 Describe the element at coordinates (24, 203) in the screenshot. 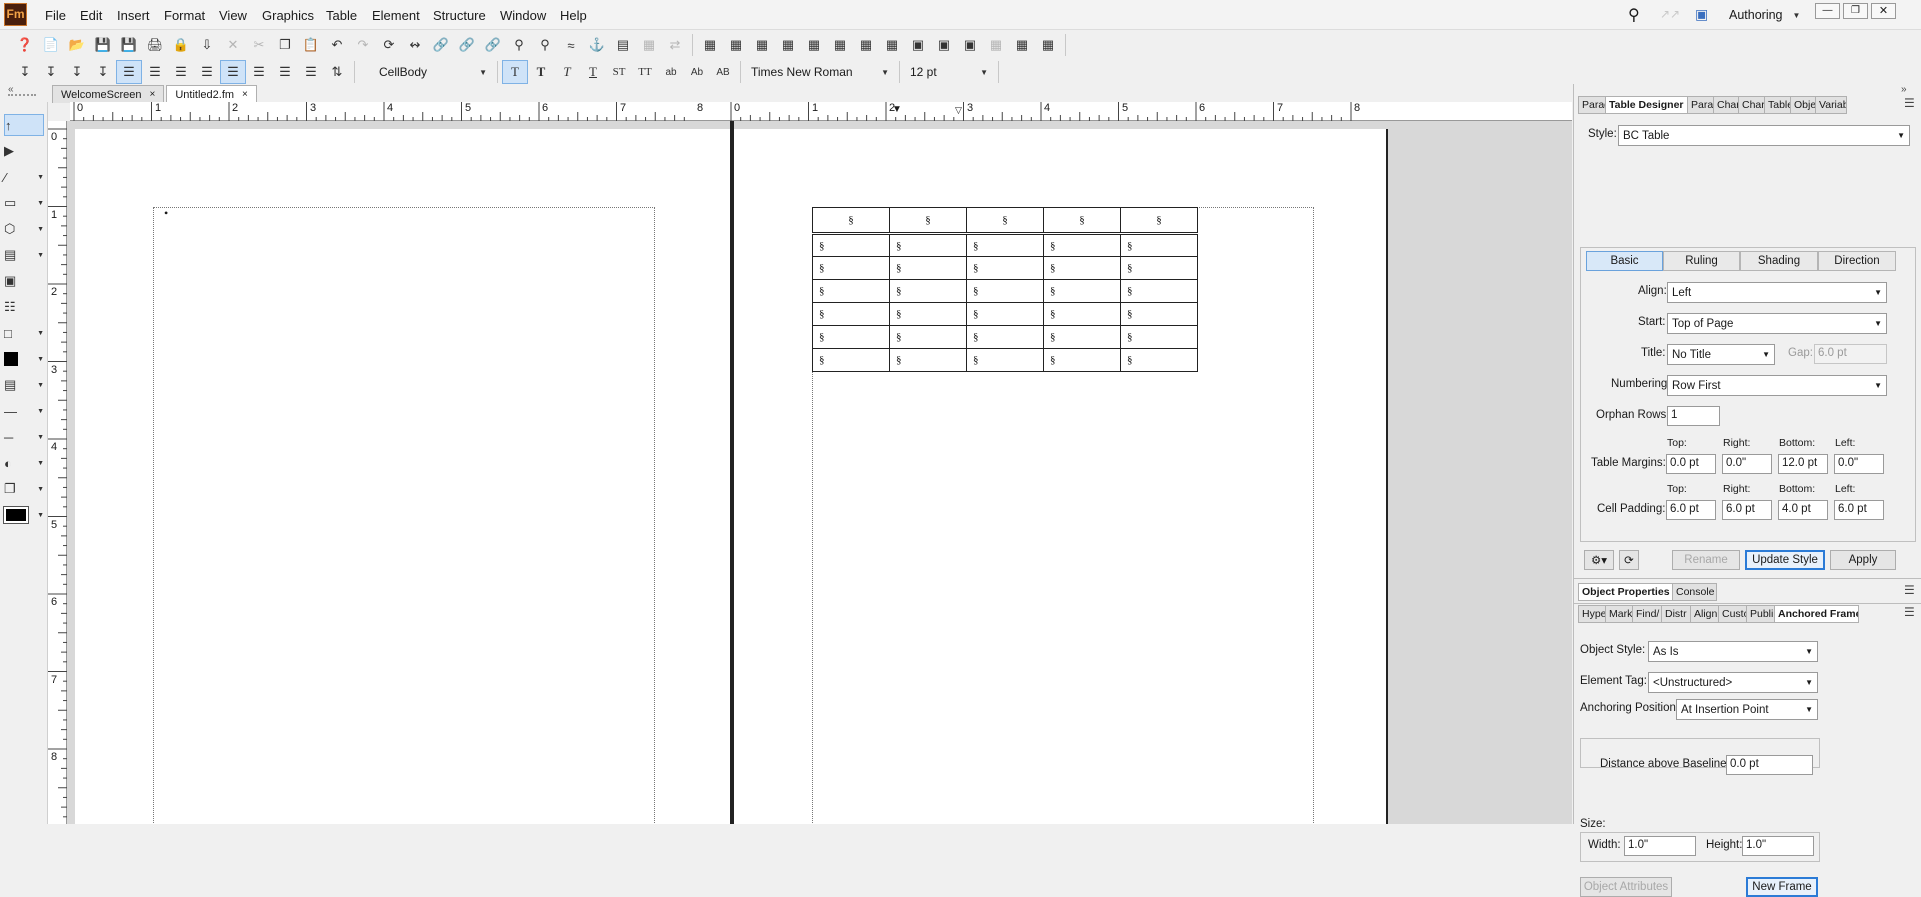

I see `rectangle-tool: ▭ ▼` at that location.